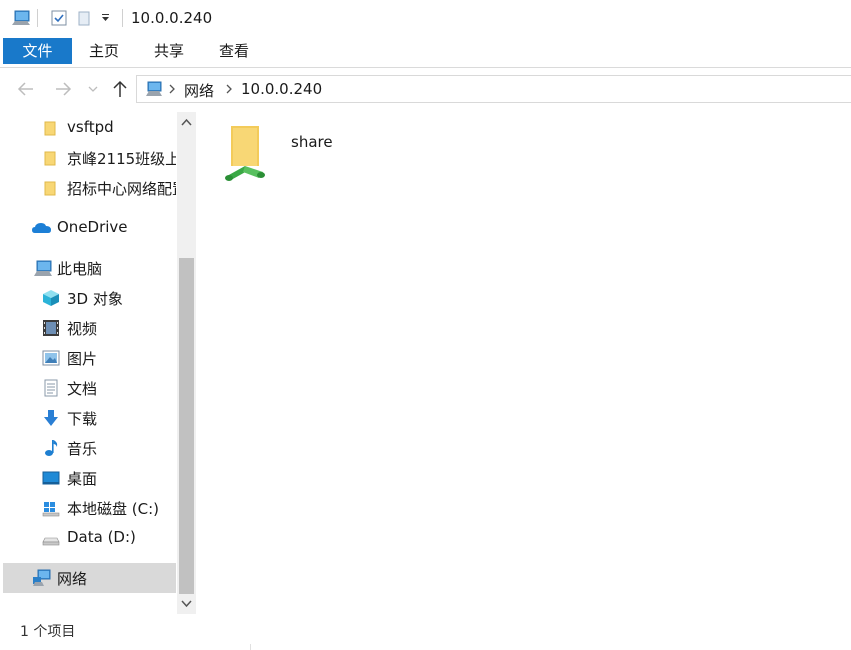 This screenshot has height=650, width=851. Describe the element at coordinates (84, 18) in the screenshot. I see `new-folder-icon` at that location.